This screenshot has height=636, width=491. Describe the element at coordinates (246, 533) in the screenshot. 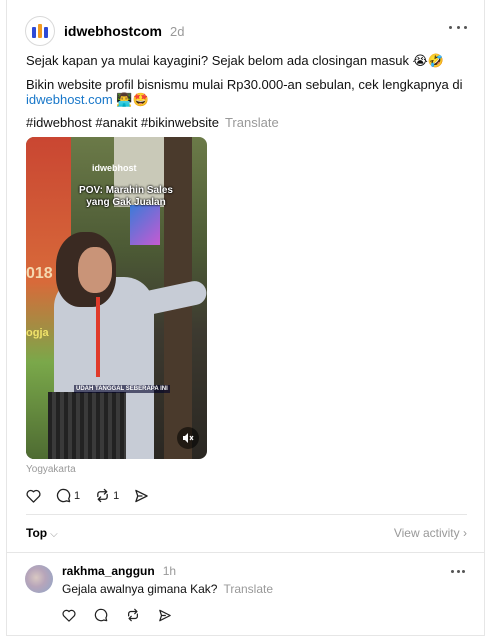

I see `replies-sort-row: Top ⌵ View activity ›` at that location.